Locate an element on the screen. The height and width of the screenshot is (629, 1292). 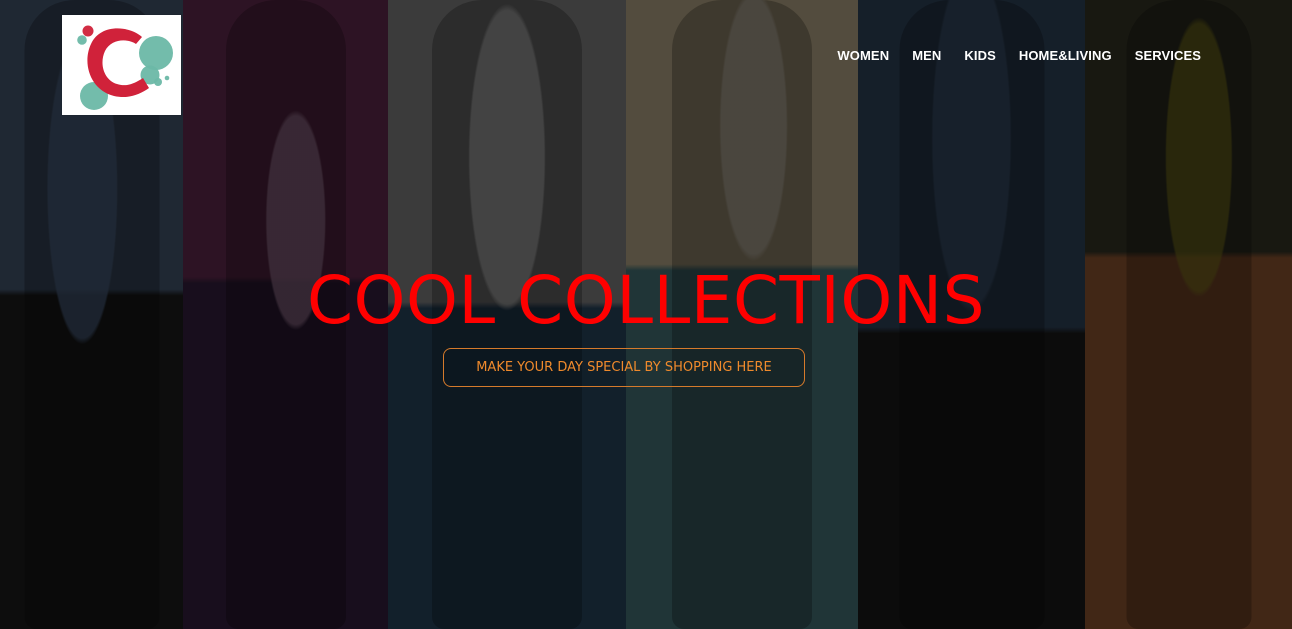
nav-item-men: MEN is located at coordinates (926, 56).